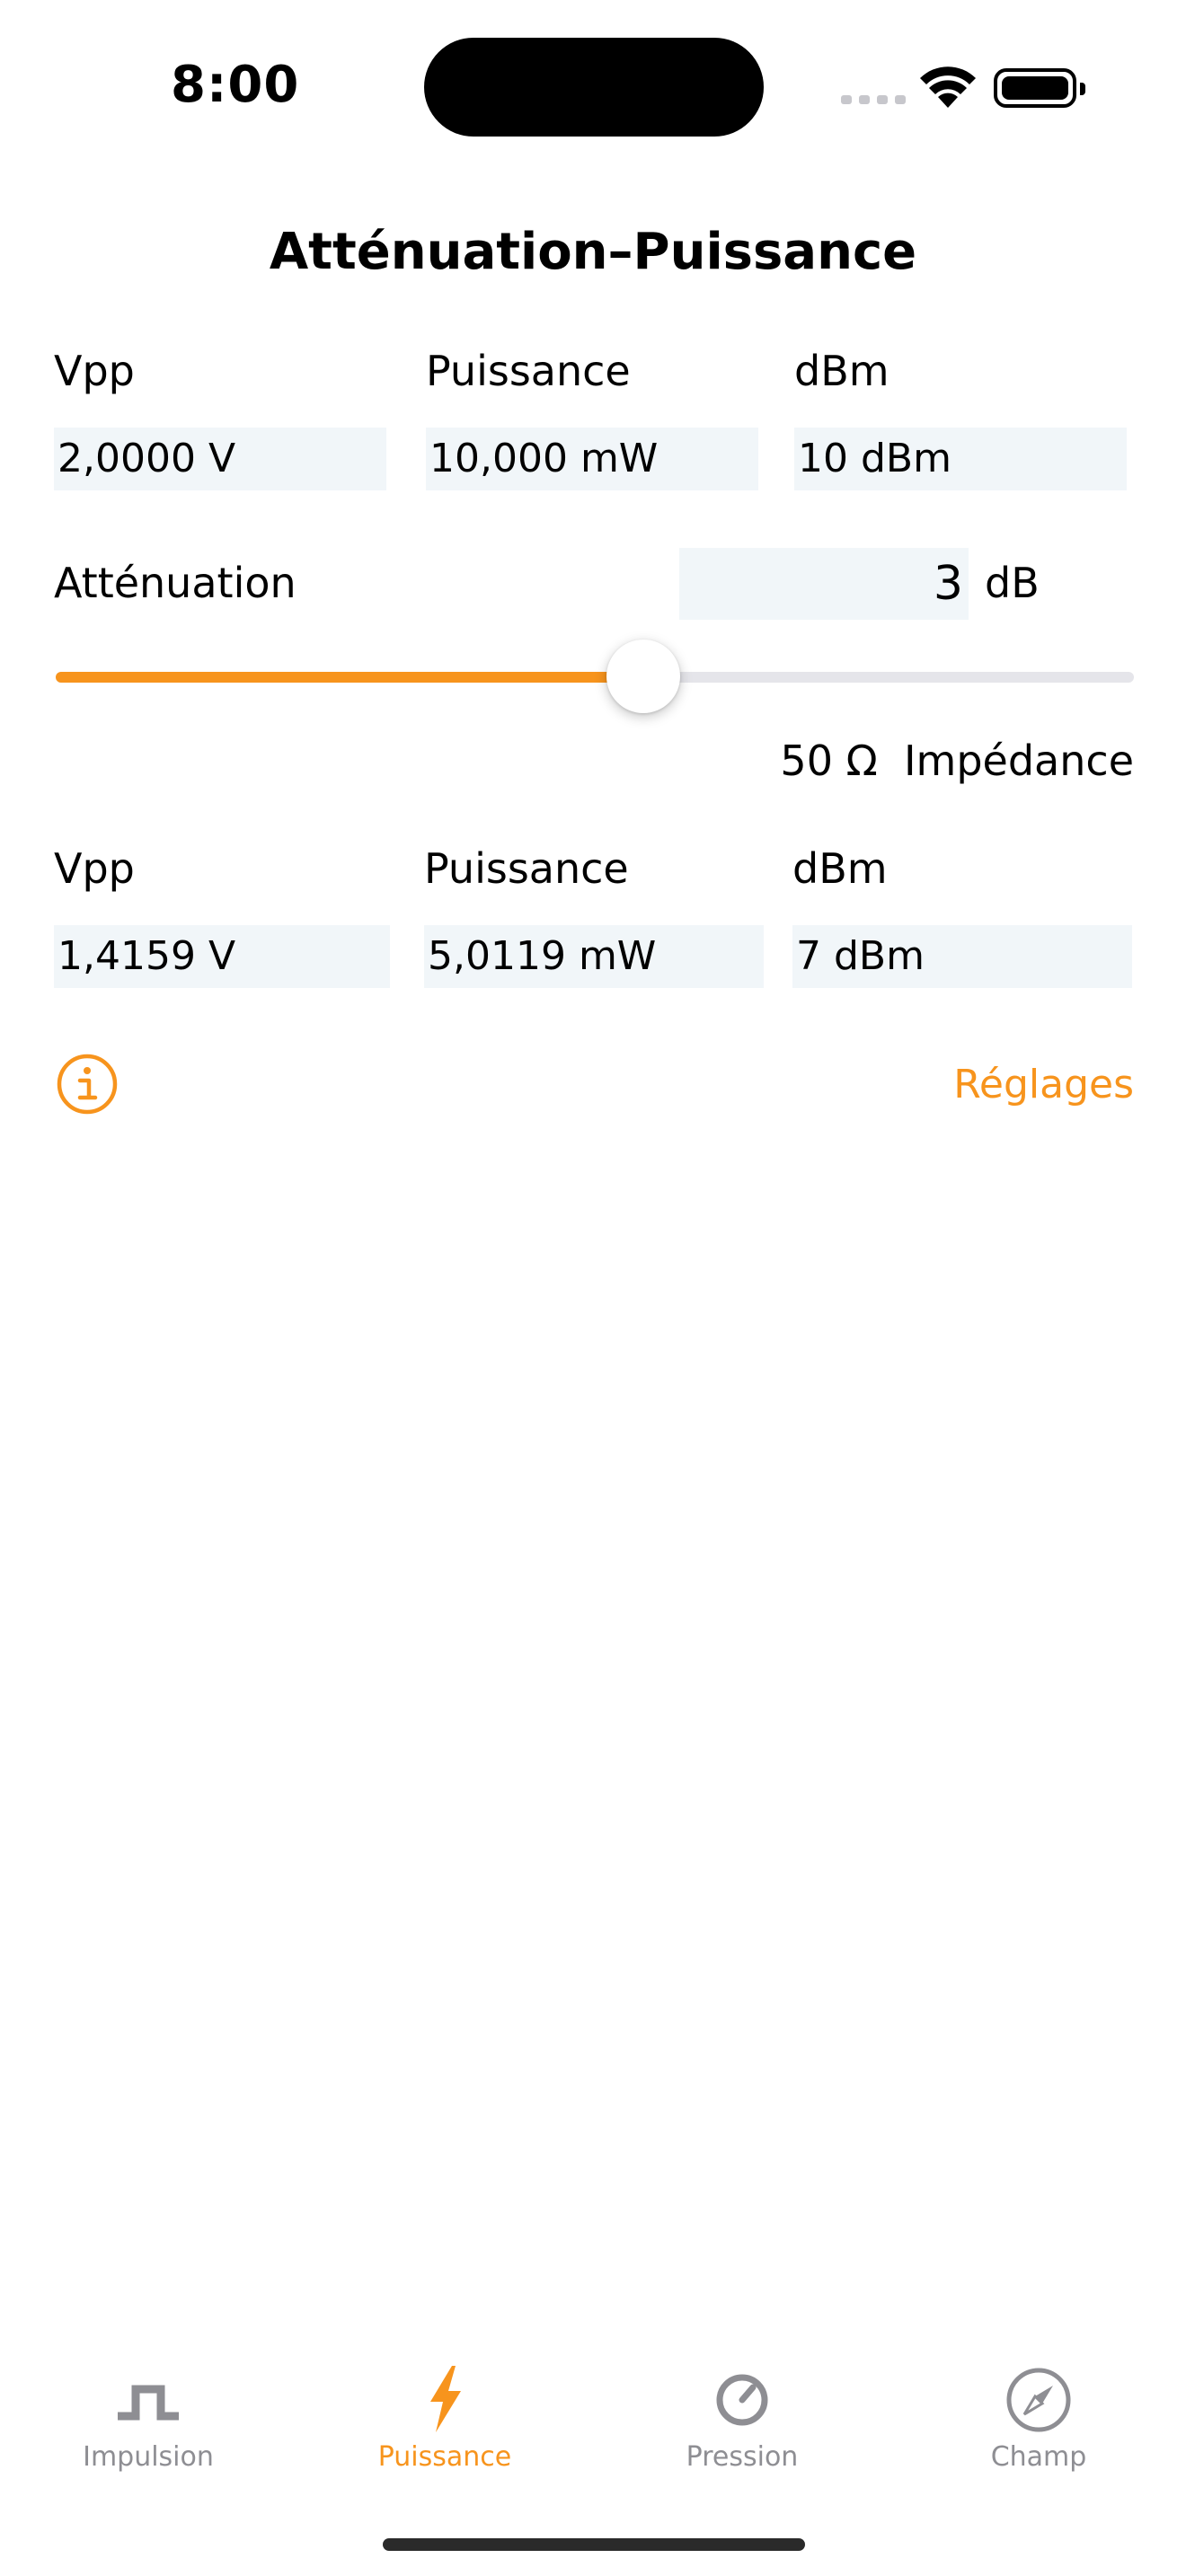 This screenshot has height=2576, width=1186. What do you see at coordinates (592, 459) in the screenshot?
I see `input-power-field: 10,000 mW` at bounding box center [592, 459].